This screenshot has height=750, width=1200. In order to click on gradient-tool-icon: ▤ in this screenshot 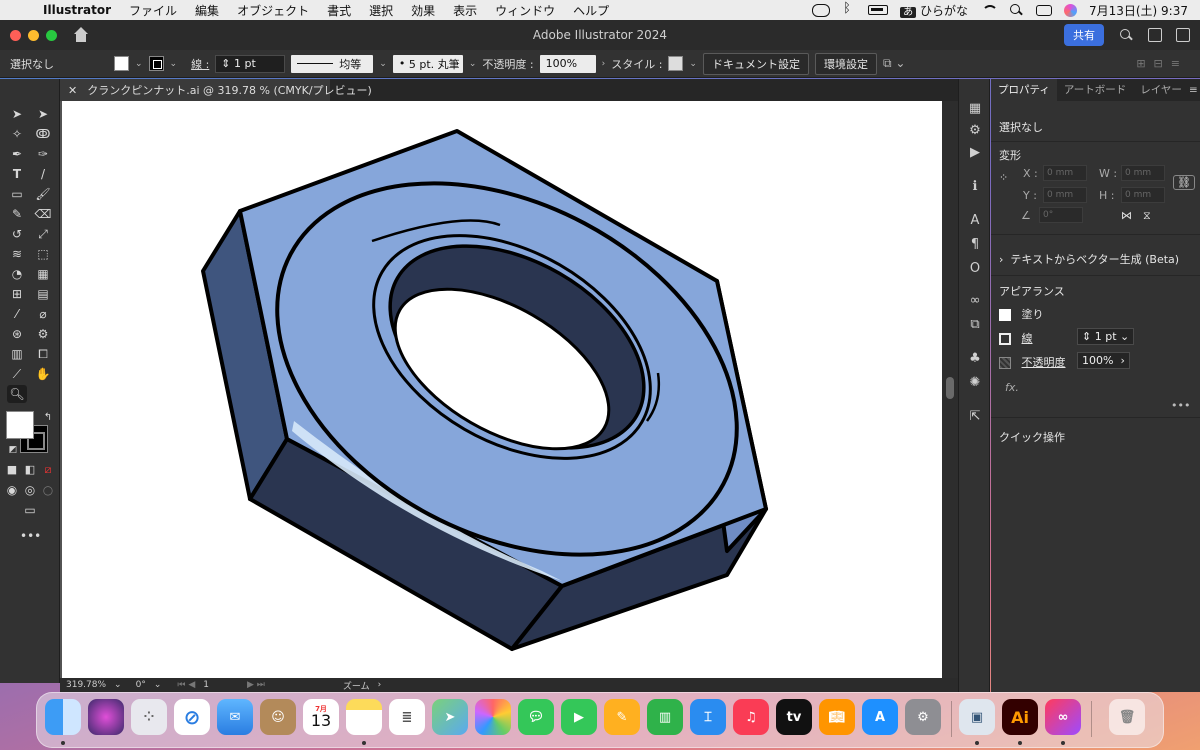, I will do `click(43, 294)`.